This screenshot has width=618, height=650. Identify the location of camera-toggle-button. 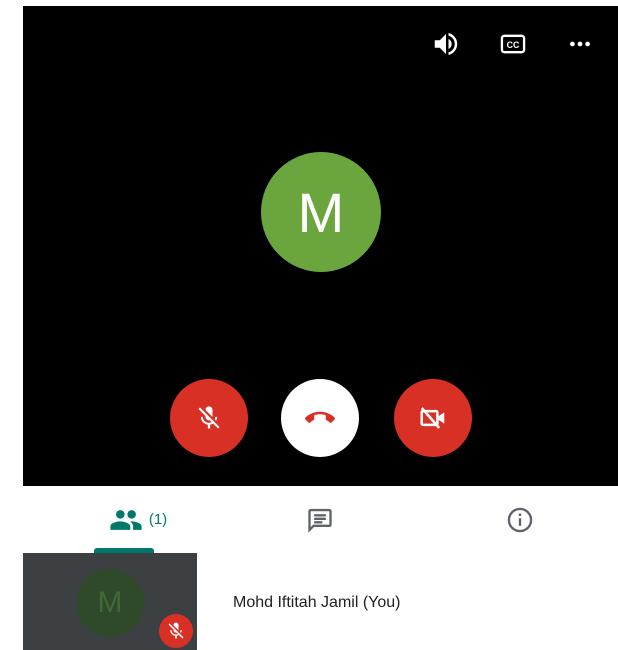
(433, 418).